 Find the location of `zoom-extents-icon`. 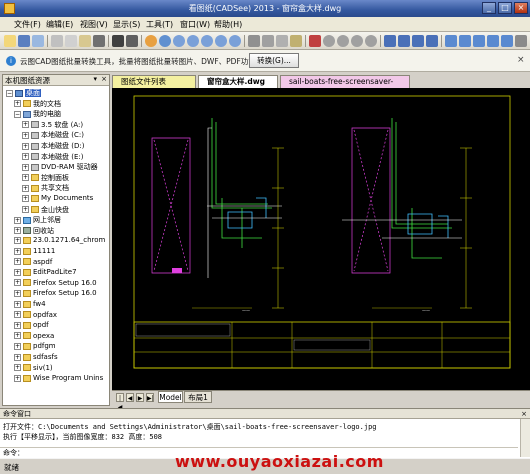

zoom-extents-icon is located at coordinates (221, 41).